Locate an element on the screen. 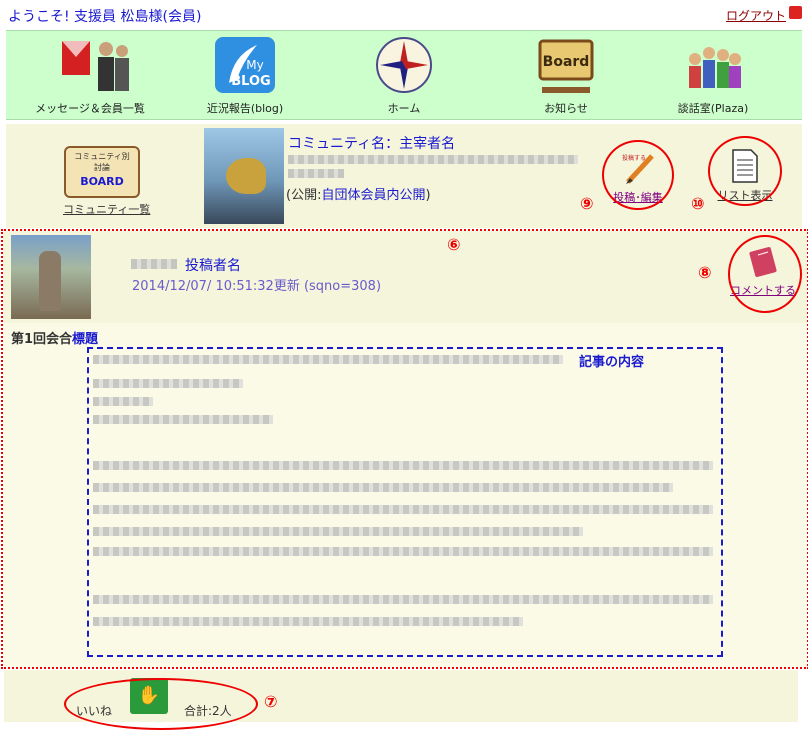  logout-link: ログアウト is located at coordinates (756, 15).